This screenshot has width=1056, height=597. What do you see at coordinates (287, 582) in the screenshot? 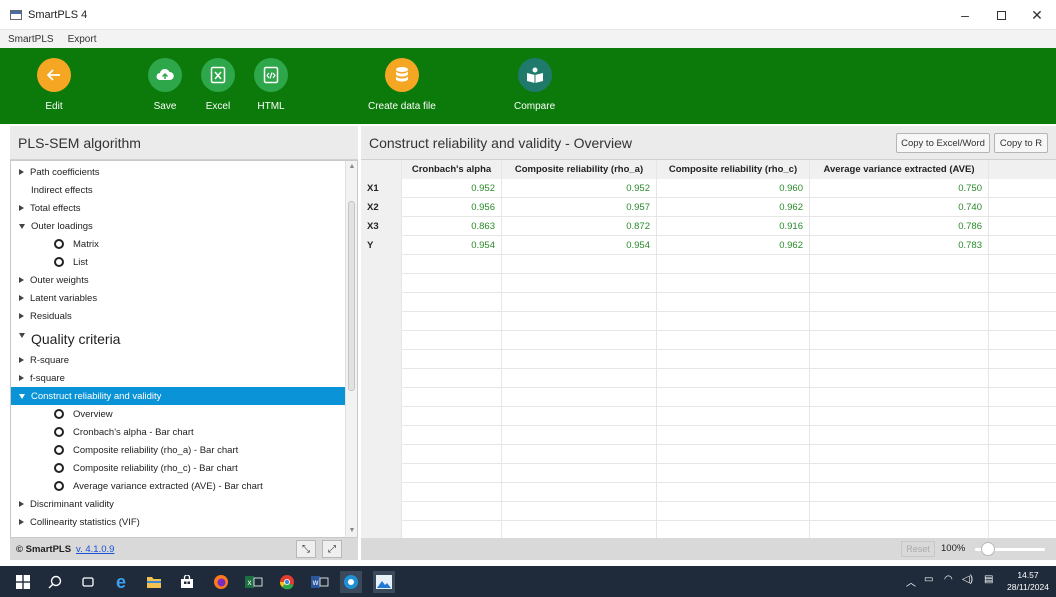
I see `chrome-icon` at bounding box center [287, 582].